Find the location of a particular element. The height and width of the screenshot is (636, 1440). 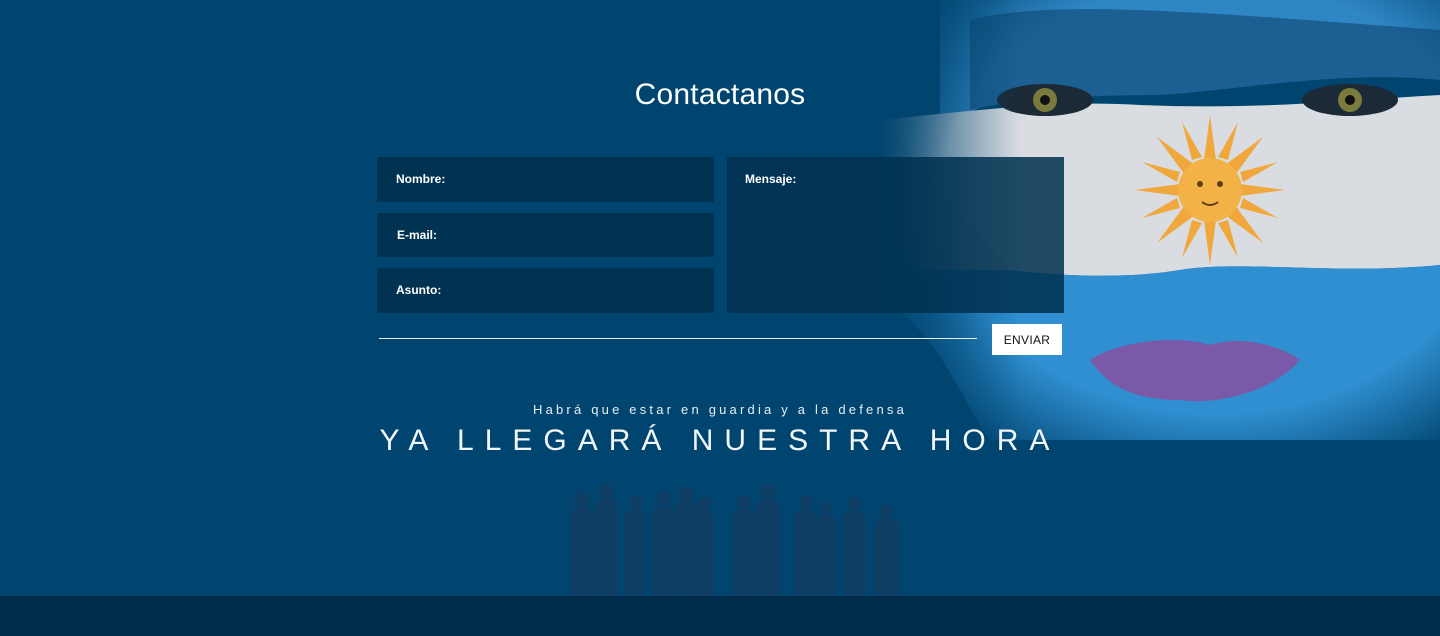

page-title: Contactanos is located at coordinates (720, 94).